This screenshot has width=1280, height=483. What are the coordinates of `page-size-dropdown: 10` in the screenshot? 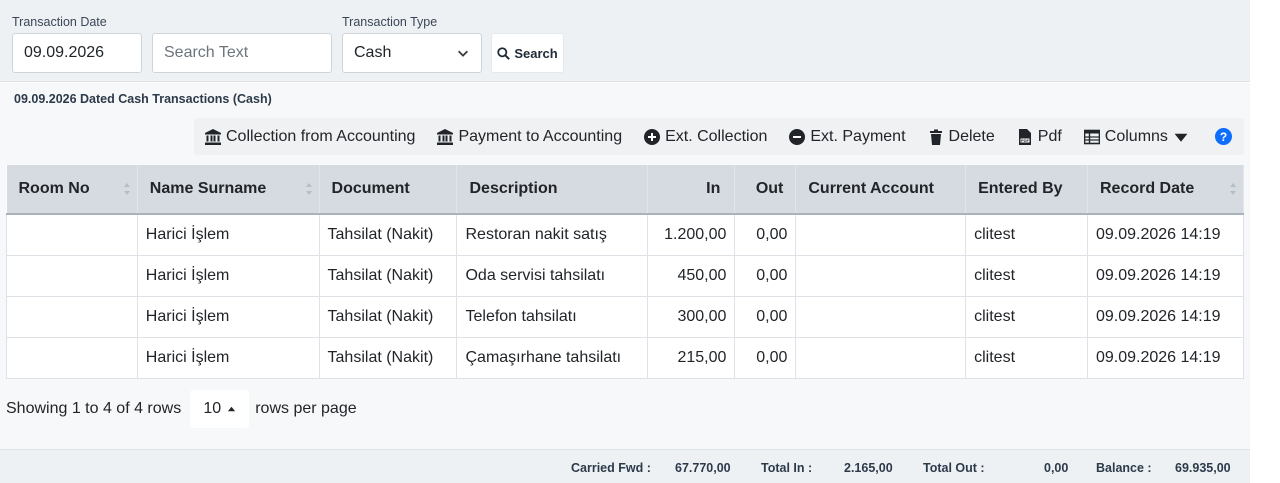 It's located at (220, 409).